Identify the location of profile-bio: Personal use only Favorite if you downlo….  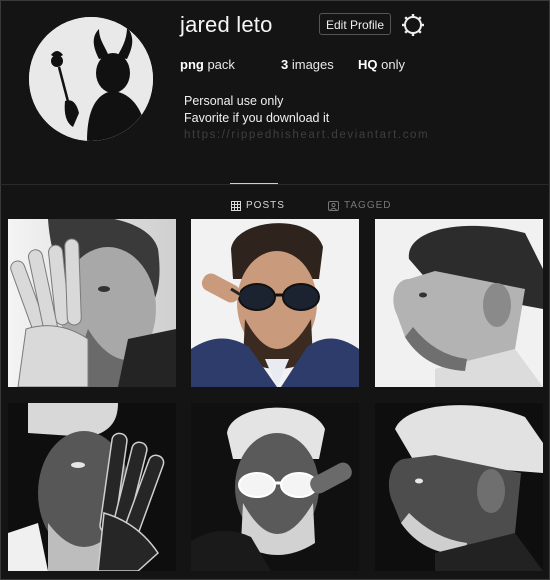
(306, 118).